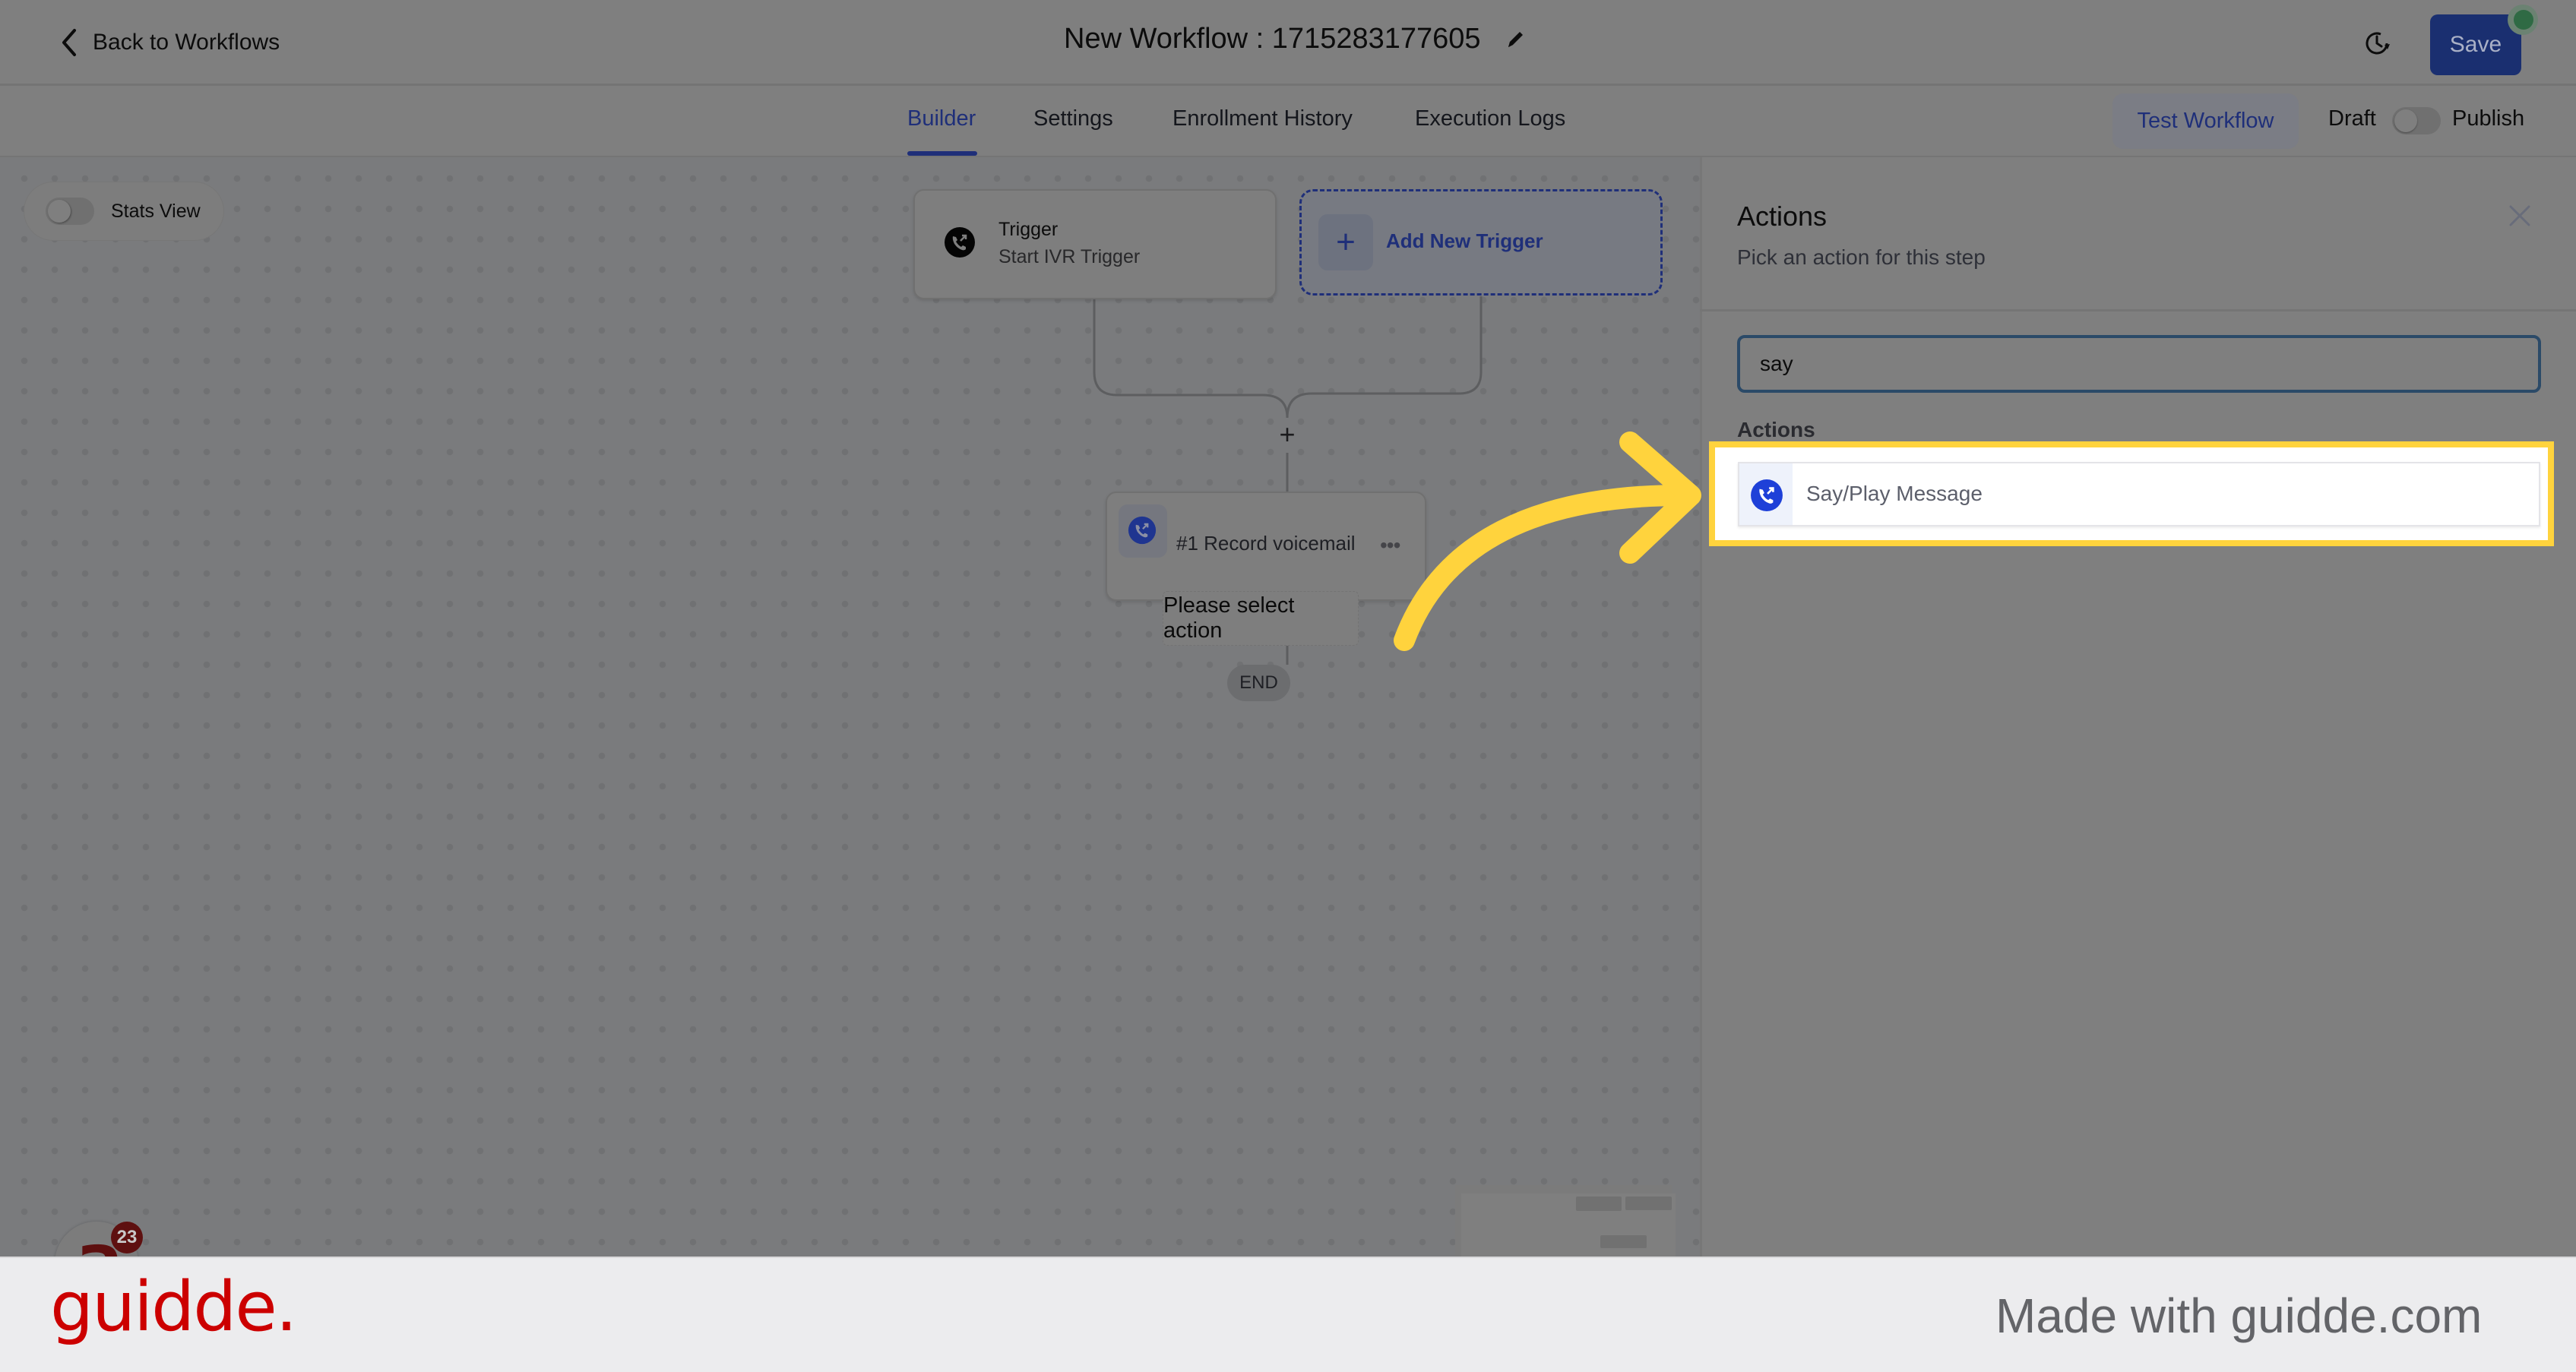 This screenshot has width=2576, height=1372. I want to click on publish-label: Publish, so click(2488, 118).